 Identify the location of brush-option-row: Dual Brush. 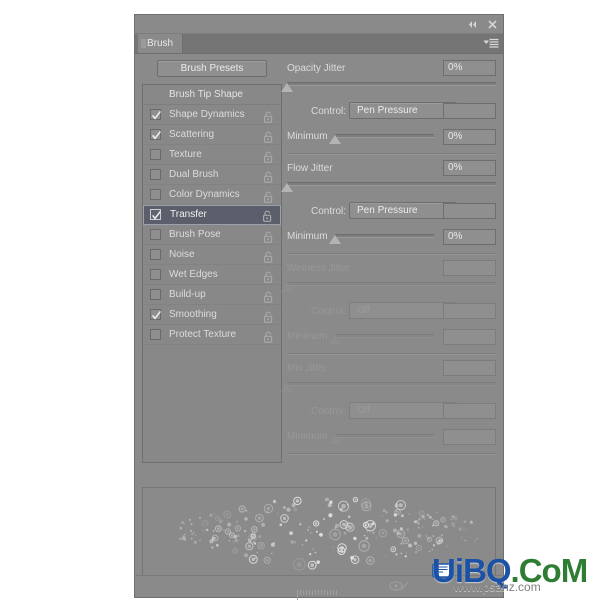
(212, 175).